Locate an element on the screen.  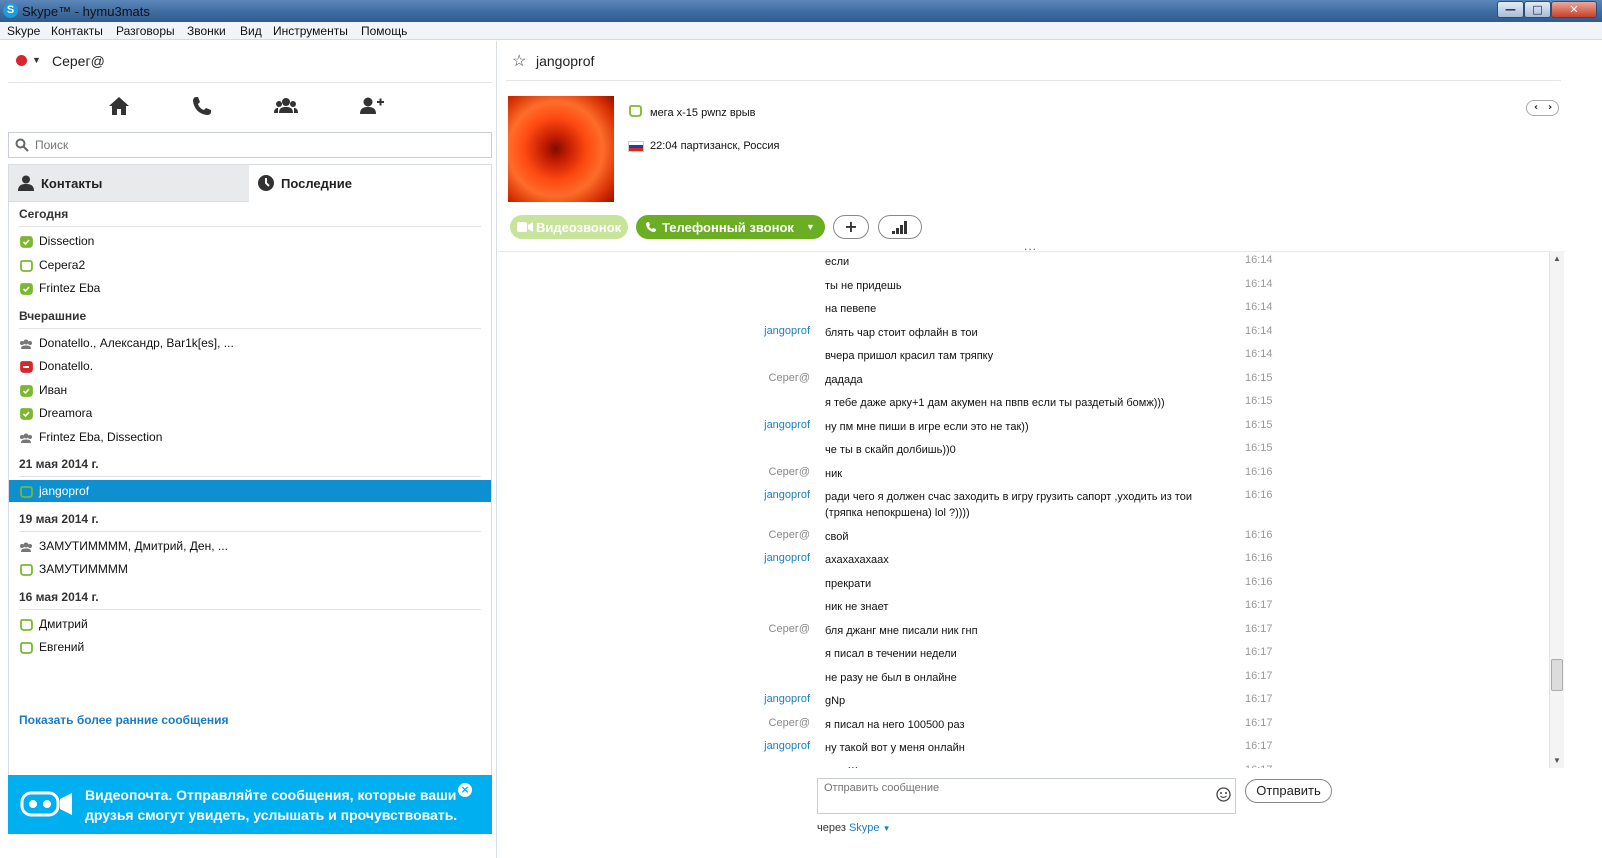
contact-item: Frintez Eba, Dissection is located at coordinates (250, 437).